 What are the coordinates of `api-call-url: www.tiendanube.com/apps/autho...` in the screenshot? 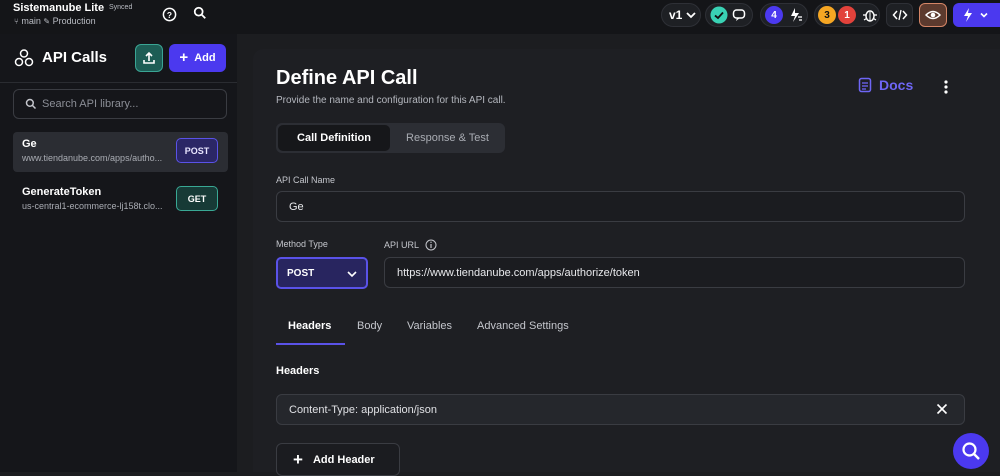 It's located at (92, 158).